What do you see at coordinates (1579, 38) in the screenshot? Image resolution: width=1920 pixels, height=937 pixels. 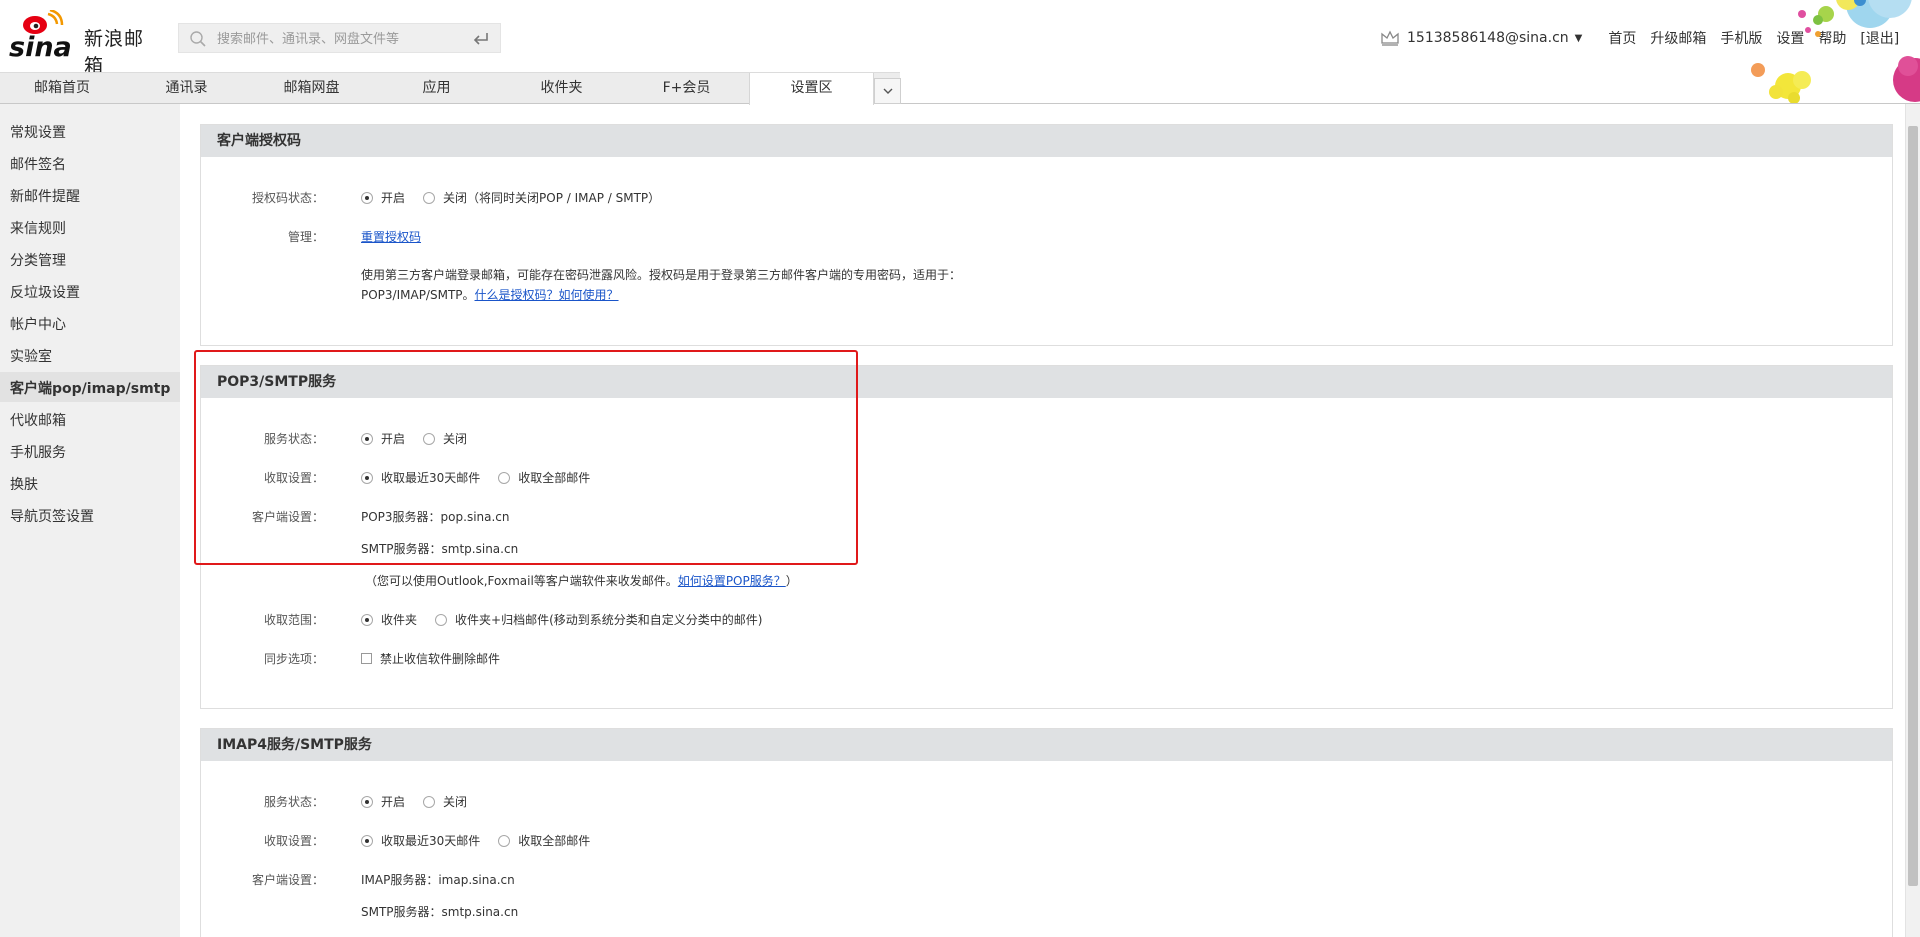 I see `chevron-down-icon: ▼` at bounding box center [1579, 38].